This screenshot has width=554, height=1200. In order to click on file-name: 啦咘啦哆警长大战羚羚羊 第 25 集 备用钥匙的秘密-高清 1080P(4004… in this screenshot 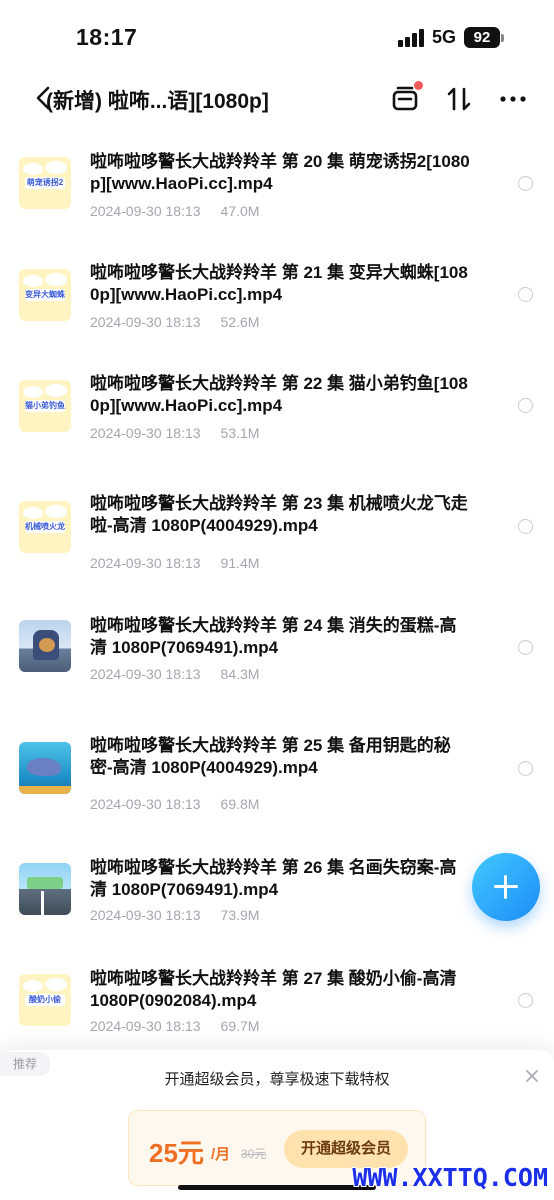, I will do `click(270, 756)`.